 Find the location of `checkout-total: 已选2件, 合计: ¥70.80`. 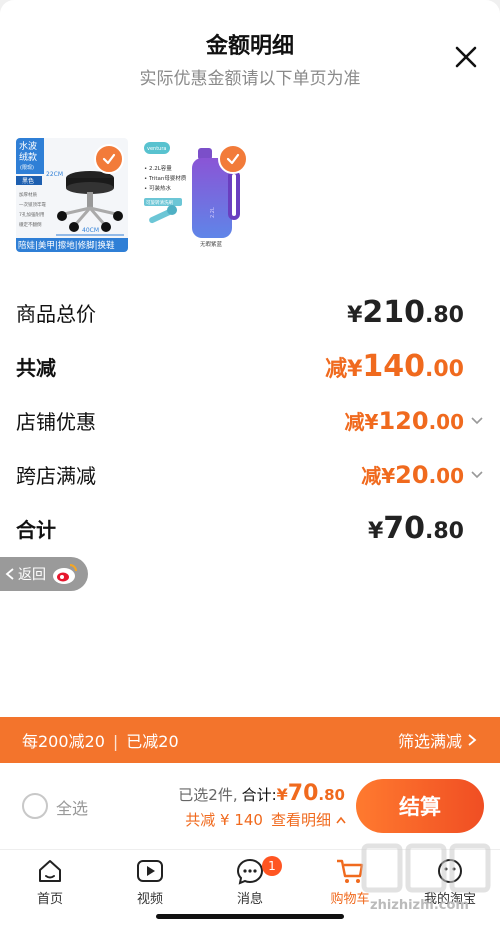

checkout-total: 已选2件, 合计: ¥70.80 is located at coordinates (261, 793).